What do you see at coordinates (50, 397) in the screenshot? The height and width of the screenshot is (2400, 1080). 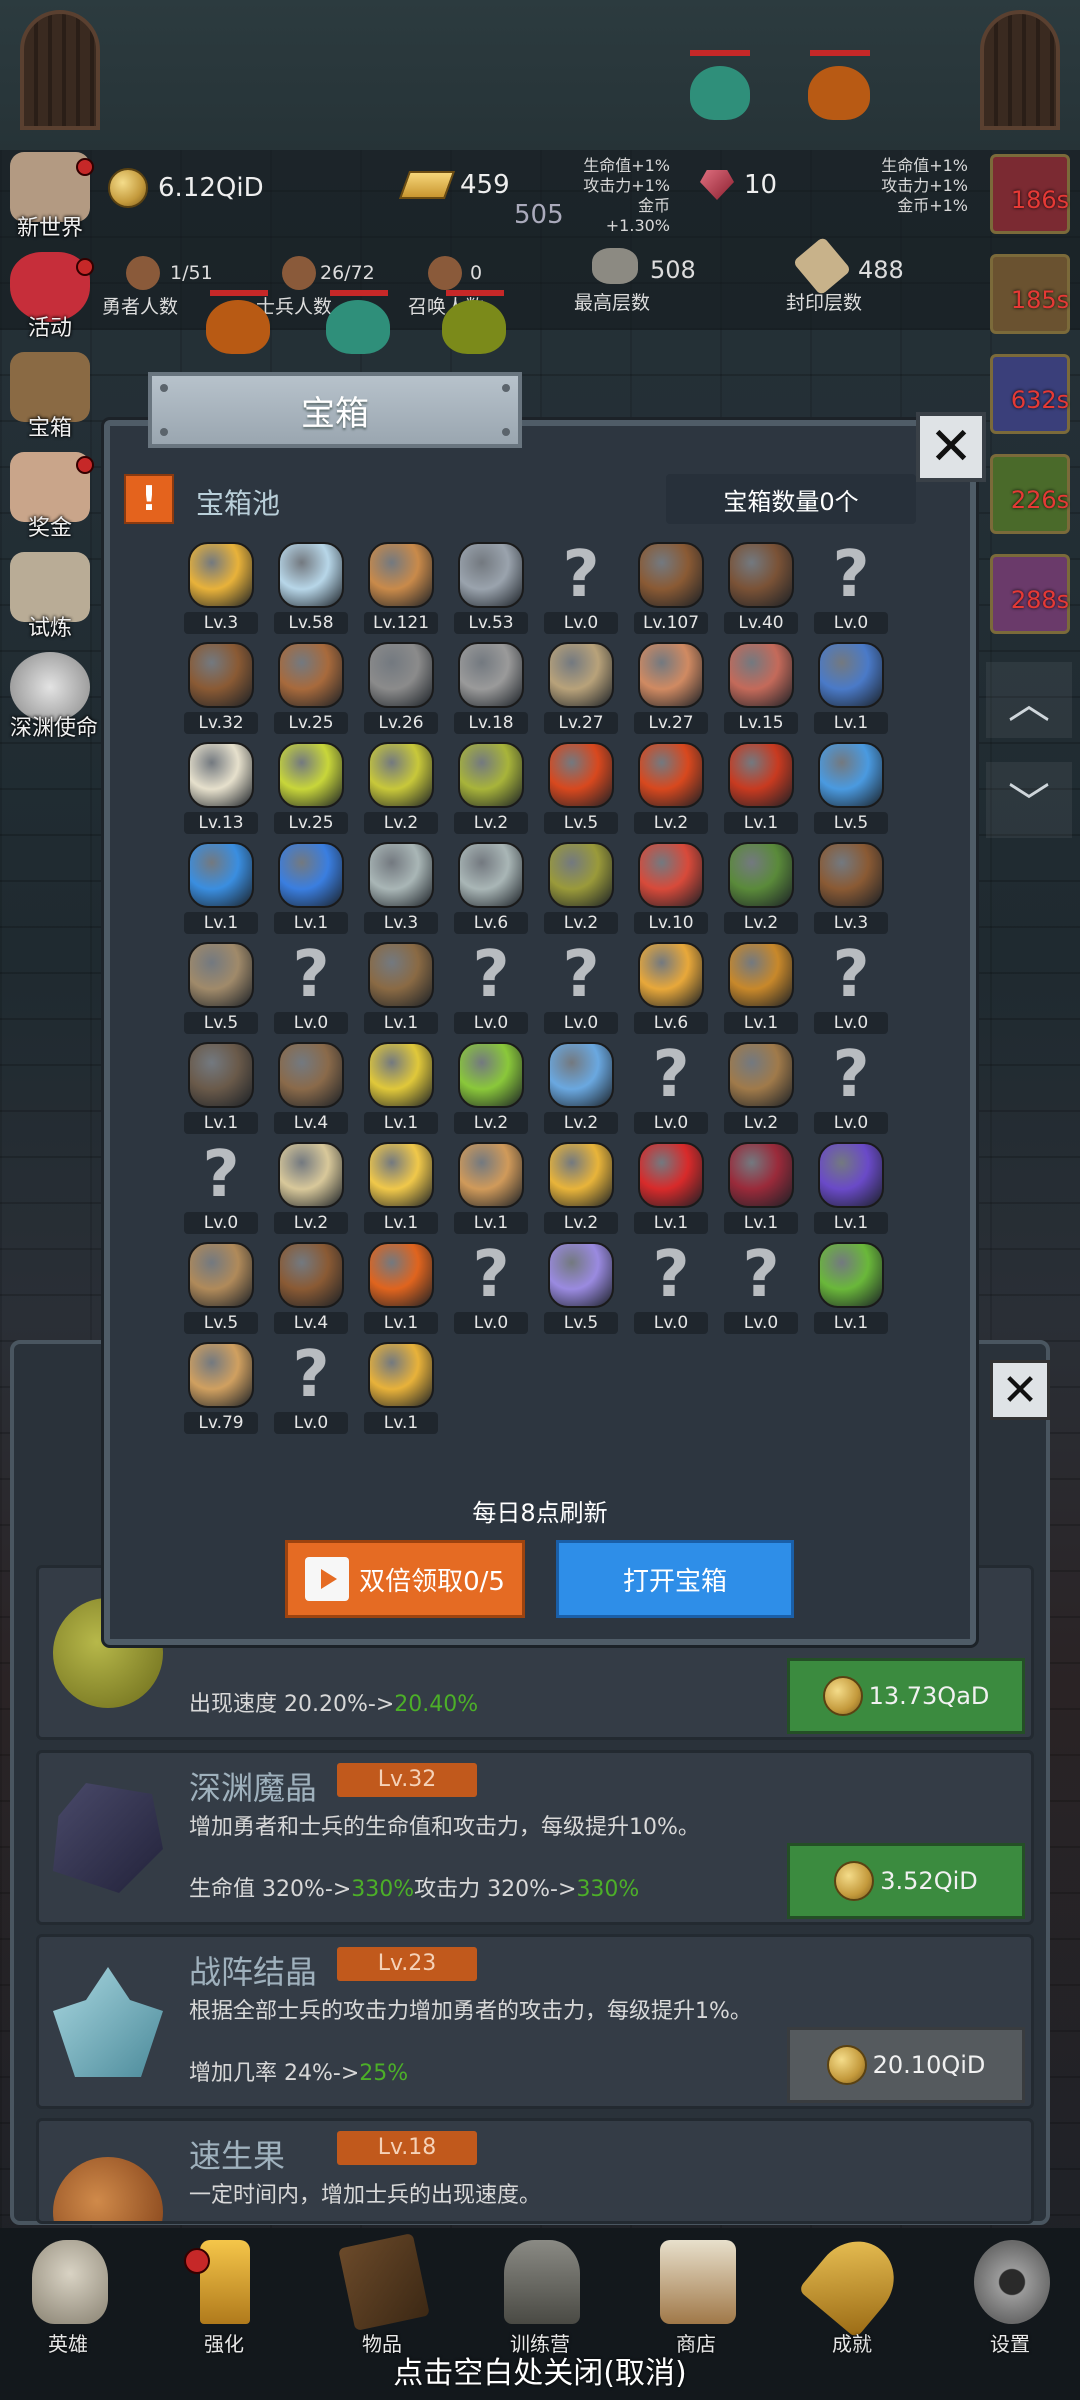 I see `menu-chest: 宝箱` at bounding box center [50, 397].